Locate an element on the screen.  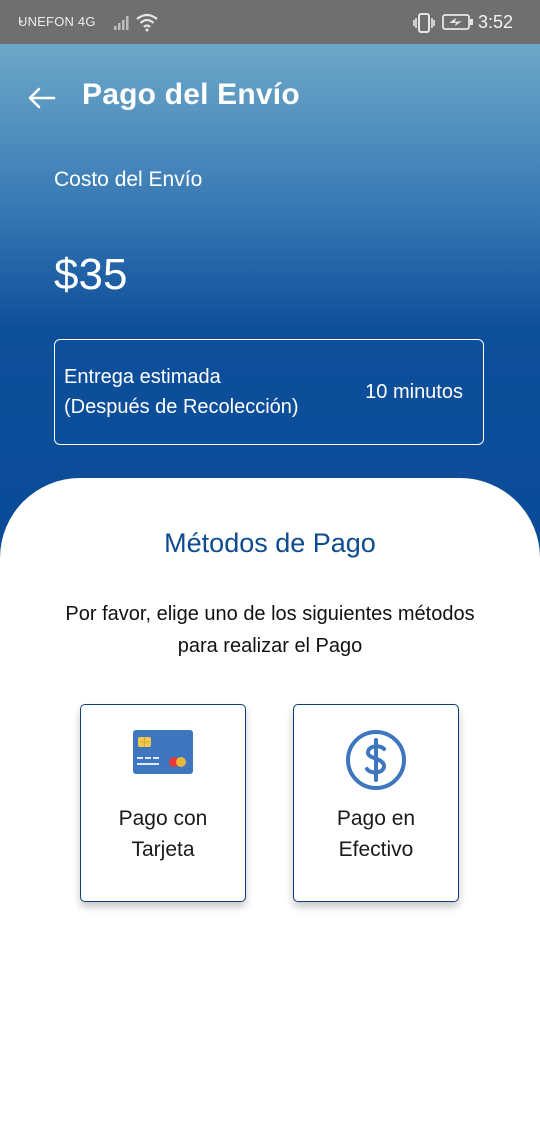
cash-label-line2: Efectivo is located at coordinates (376, 849).